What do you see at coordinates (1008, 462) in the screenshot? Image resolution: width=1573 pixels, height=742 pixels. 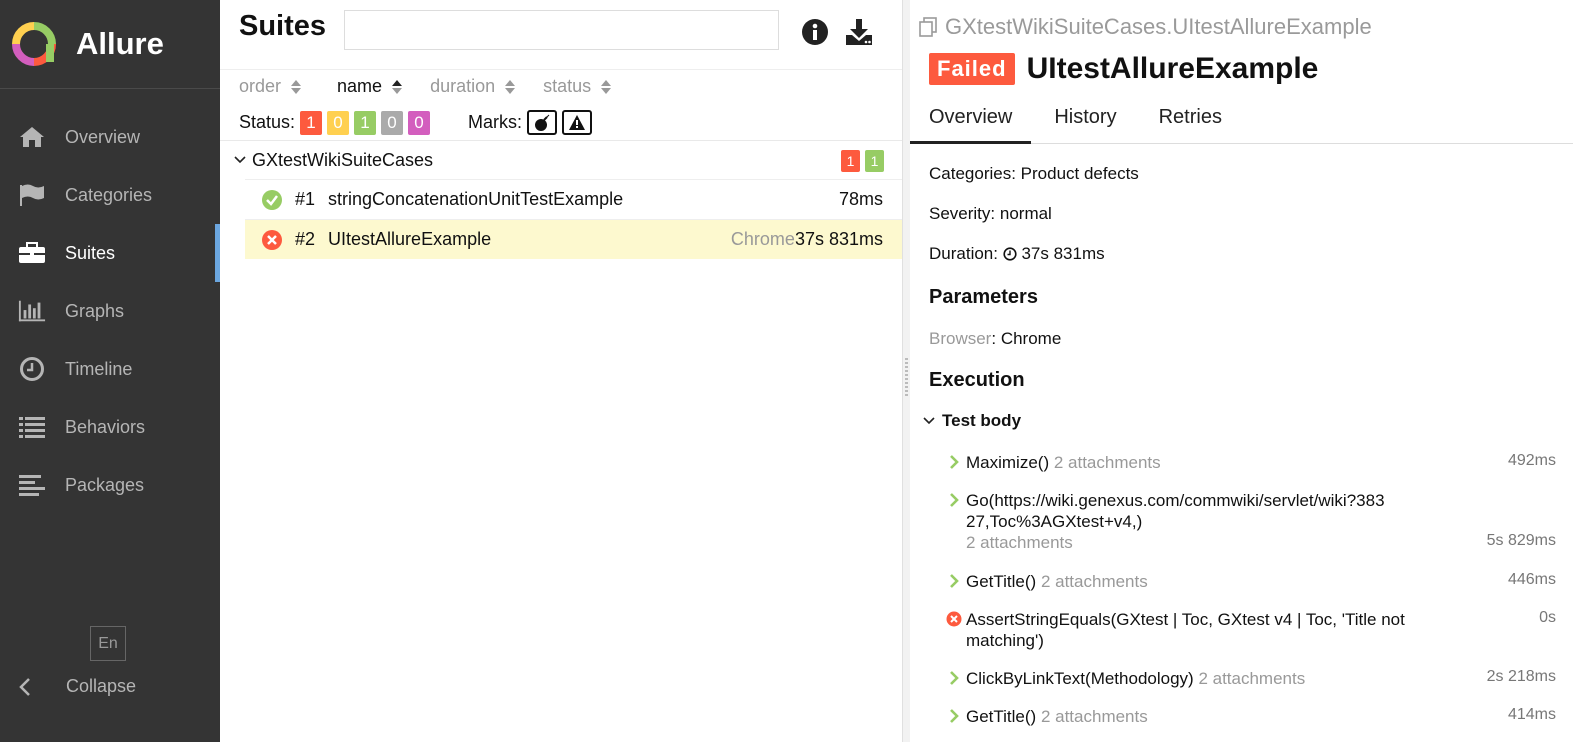 I see `step-name: Maximize()` at bounding box center [1008, 462].